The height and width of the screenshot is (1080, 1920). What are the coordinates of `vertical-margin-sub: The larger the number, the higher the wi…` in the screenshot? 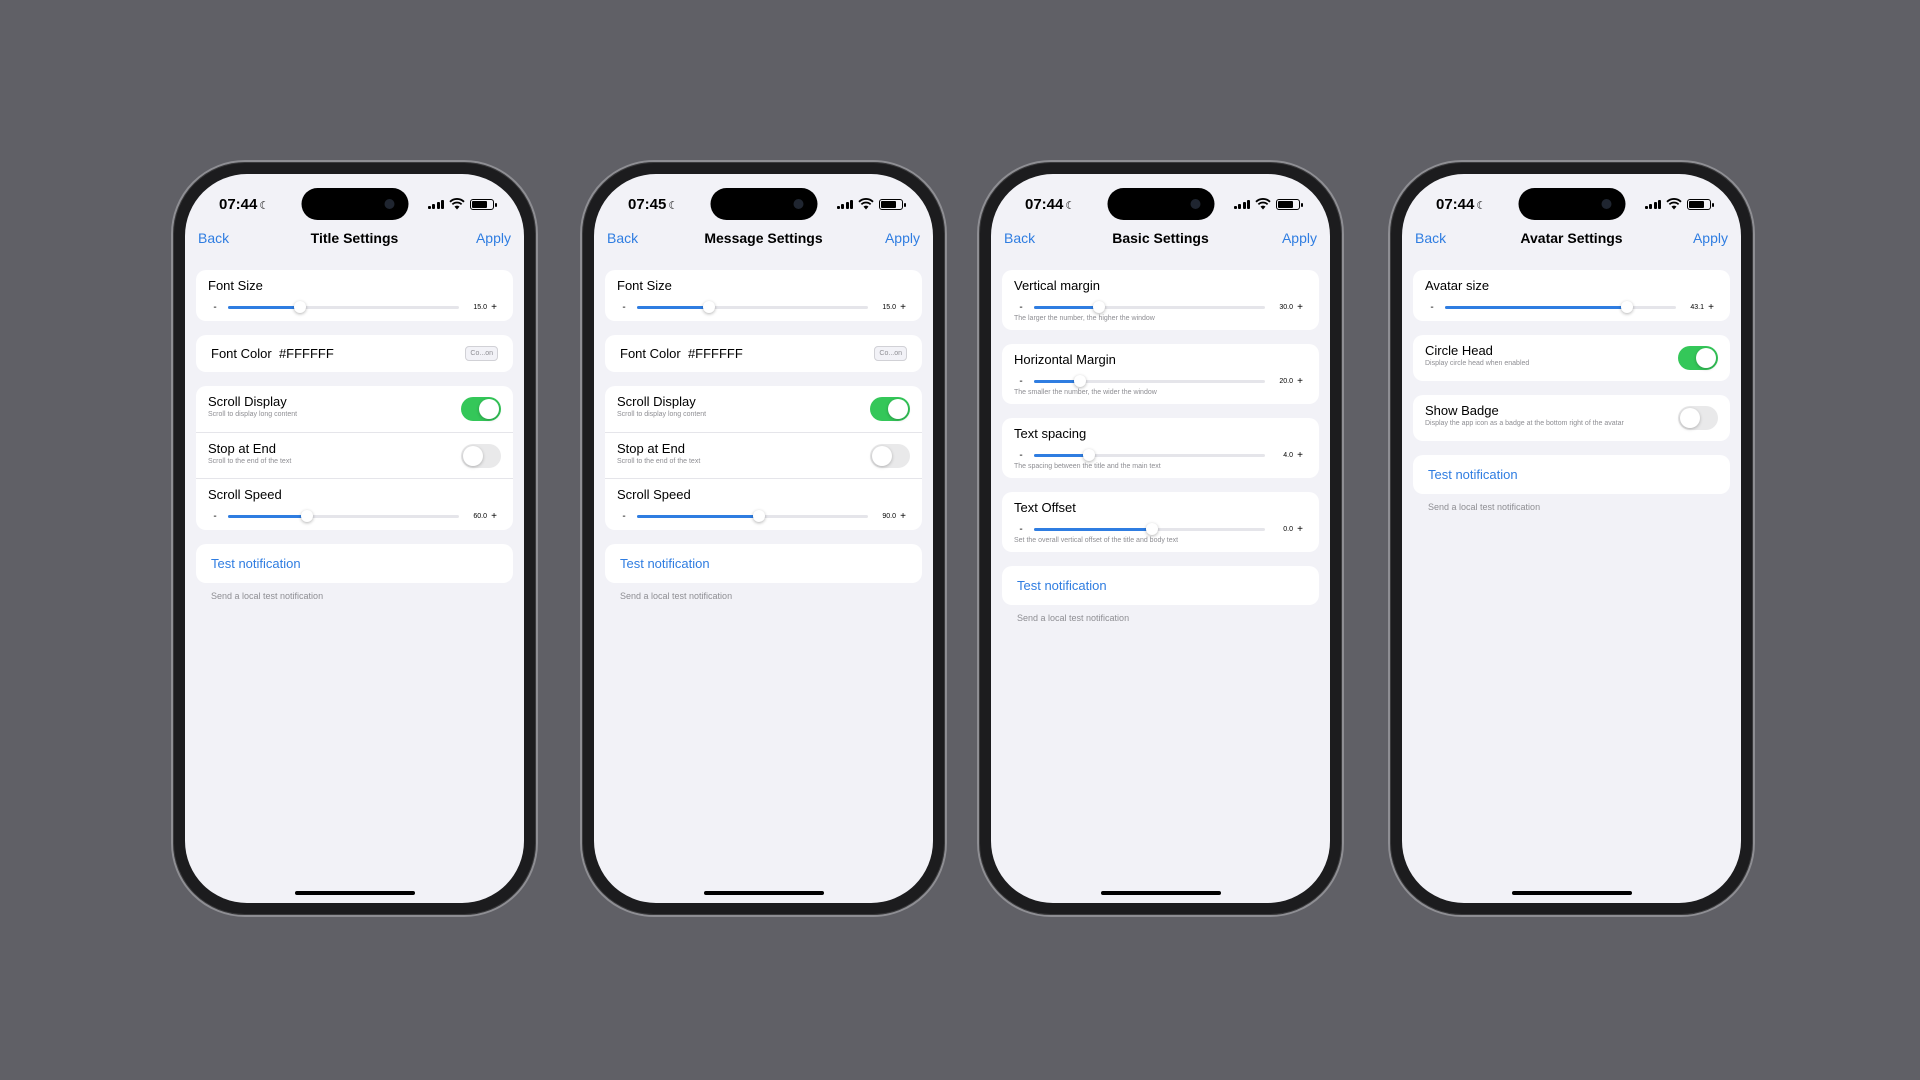 It's located at (1084, 318).